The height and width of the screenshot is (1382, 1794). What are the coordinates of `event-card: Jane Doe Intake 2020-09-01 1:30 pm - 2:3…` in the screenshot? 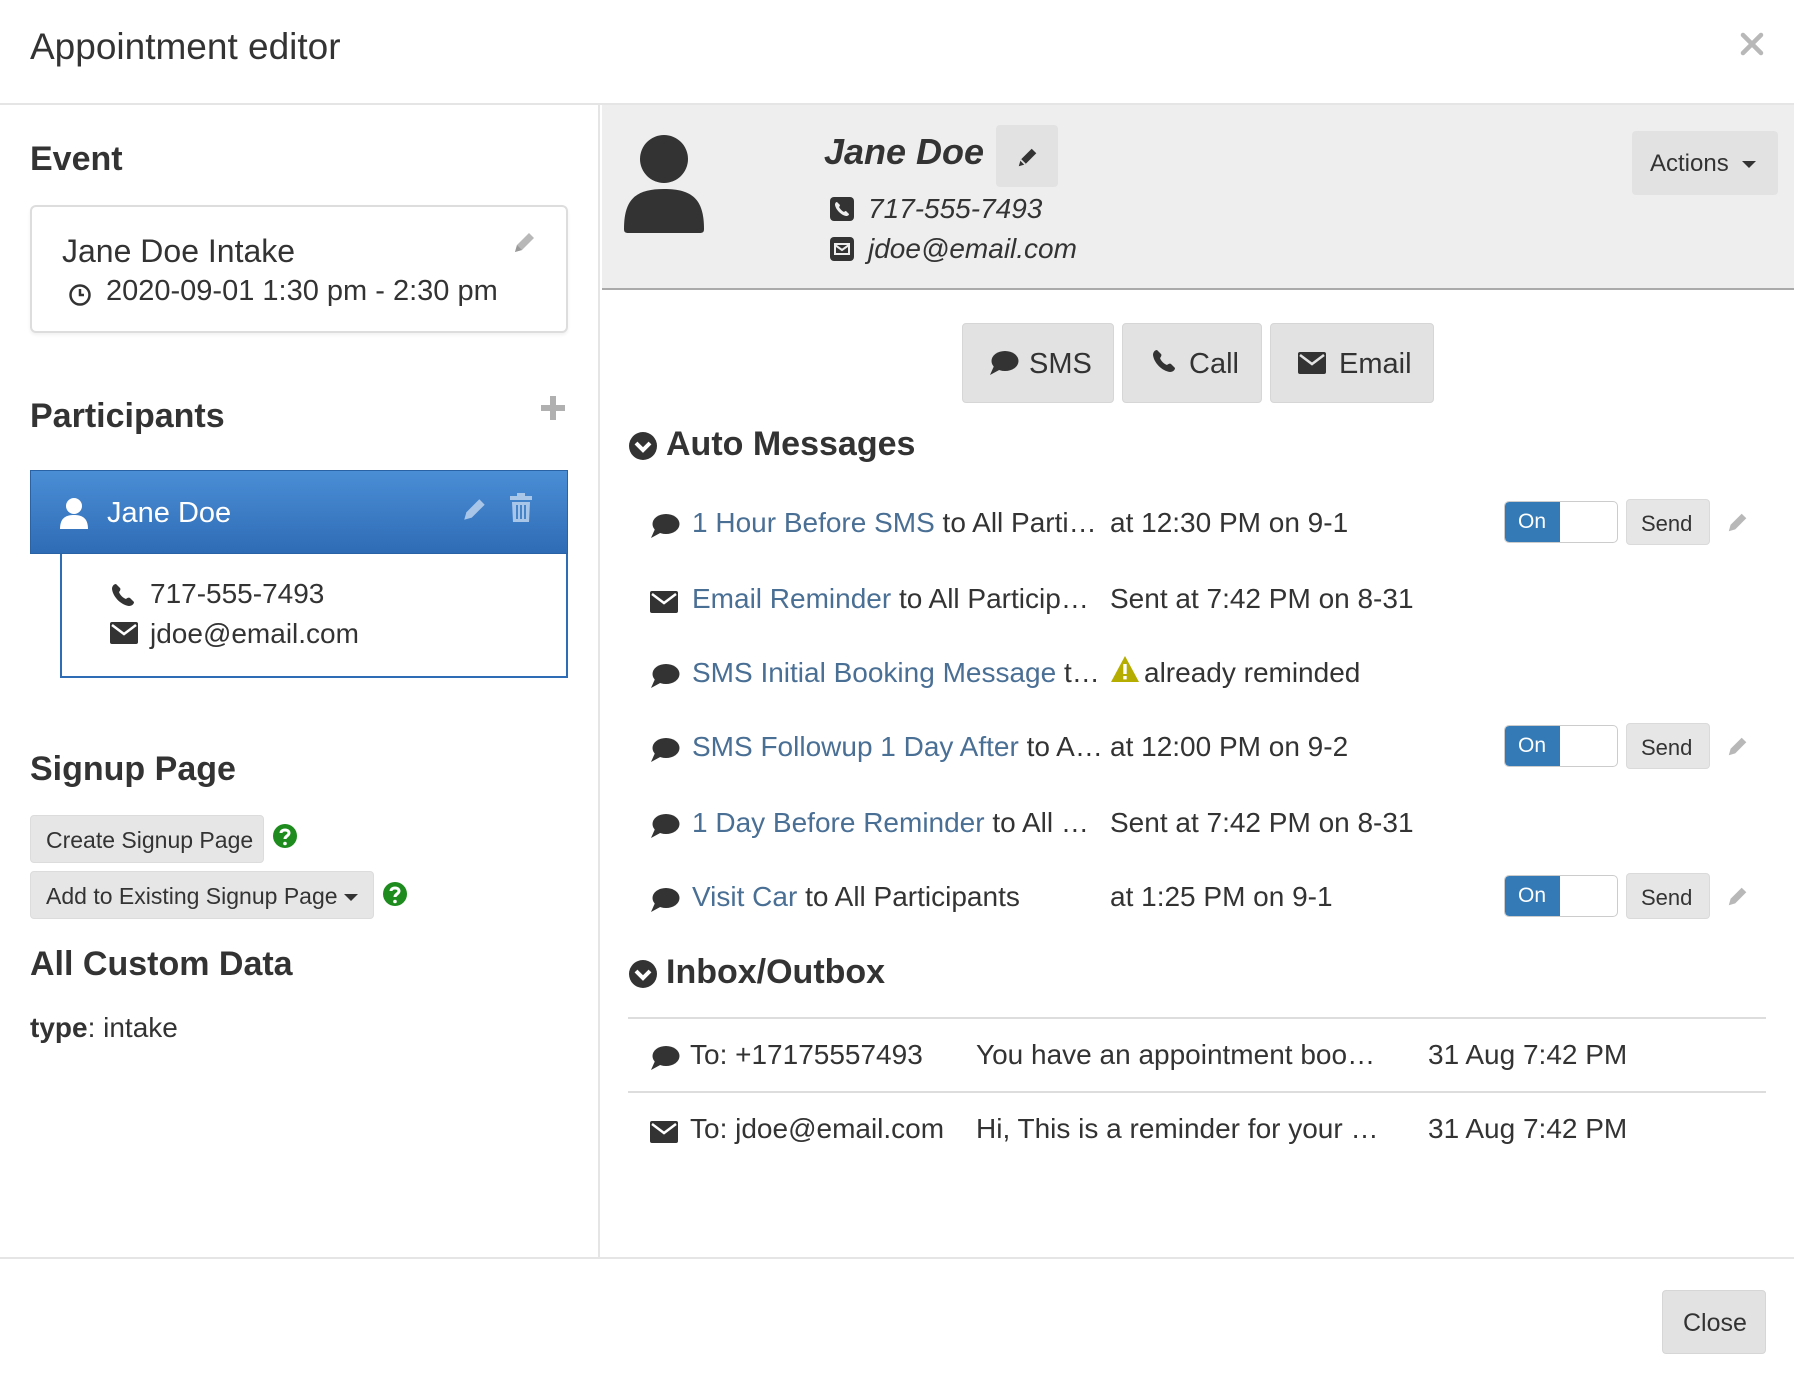 It's located at (299, 269).